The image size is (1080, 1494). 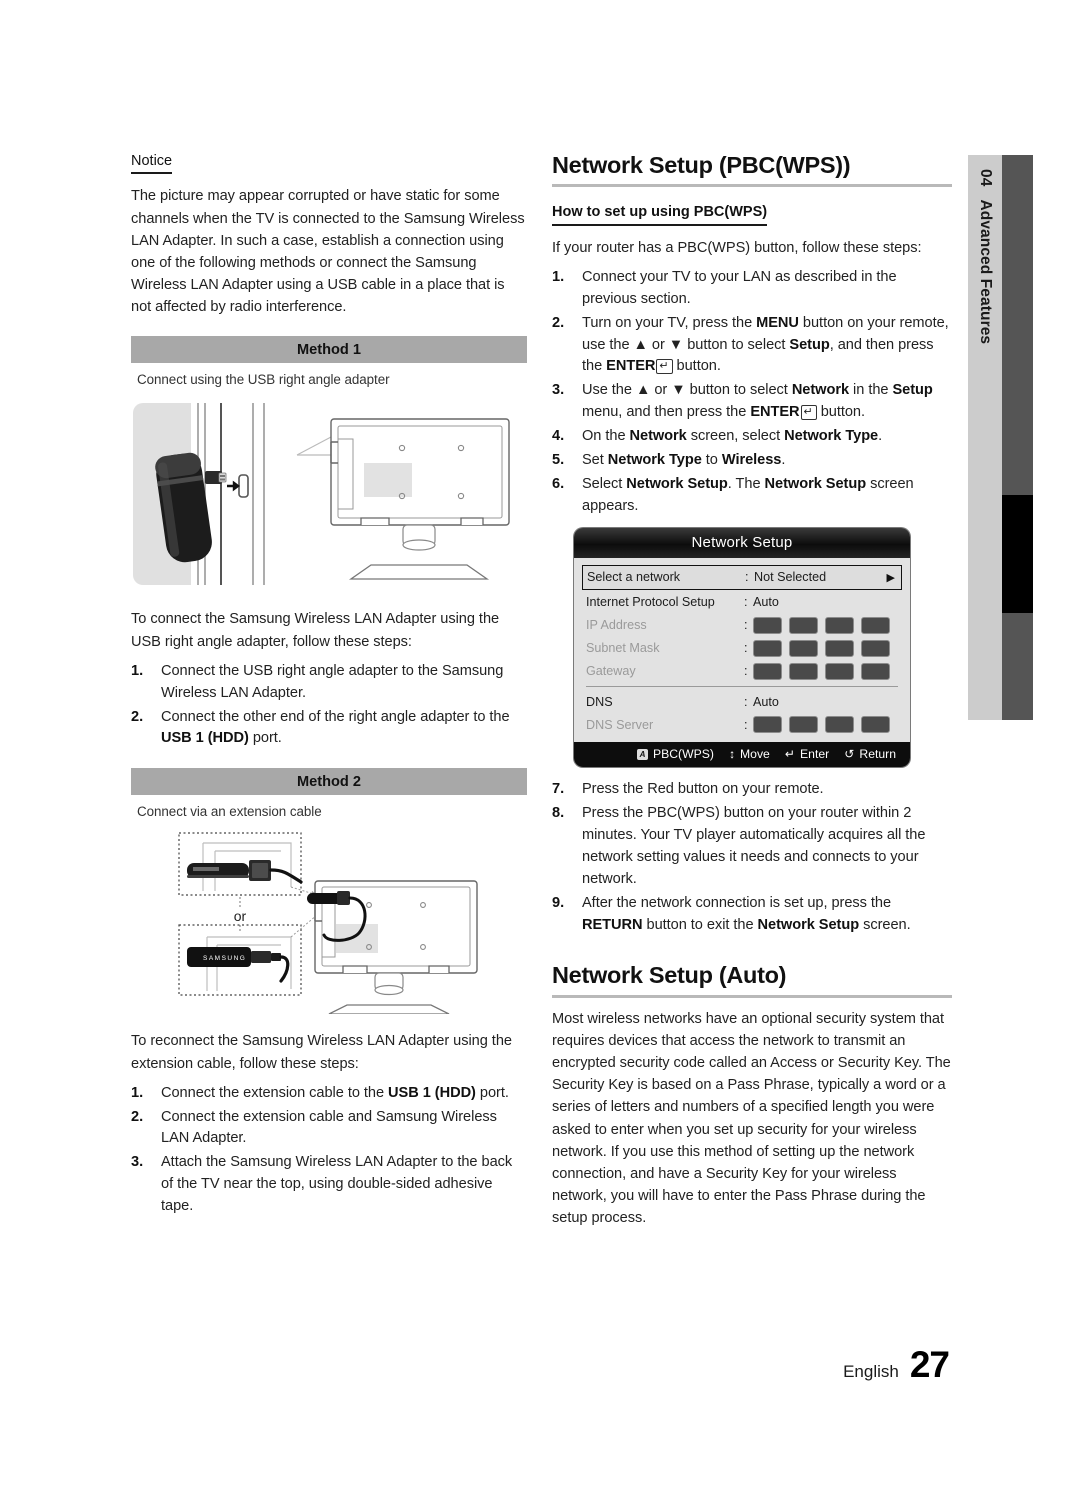 I want to click on subheading-wrap: How to set up using PBC(WPS), so click(x=752, y=214).